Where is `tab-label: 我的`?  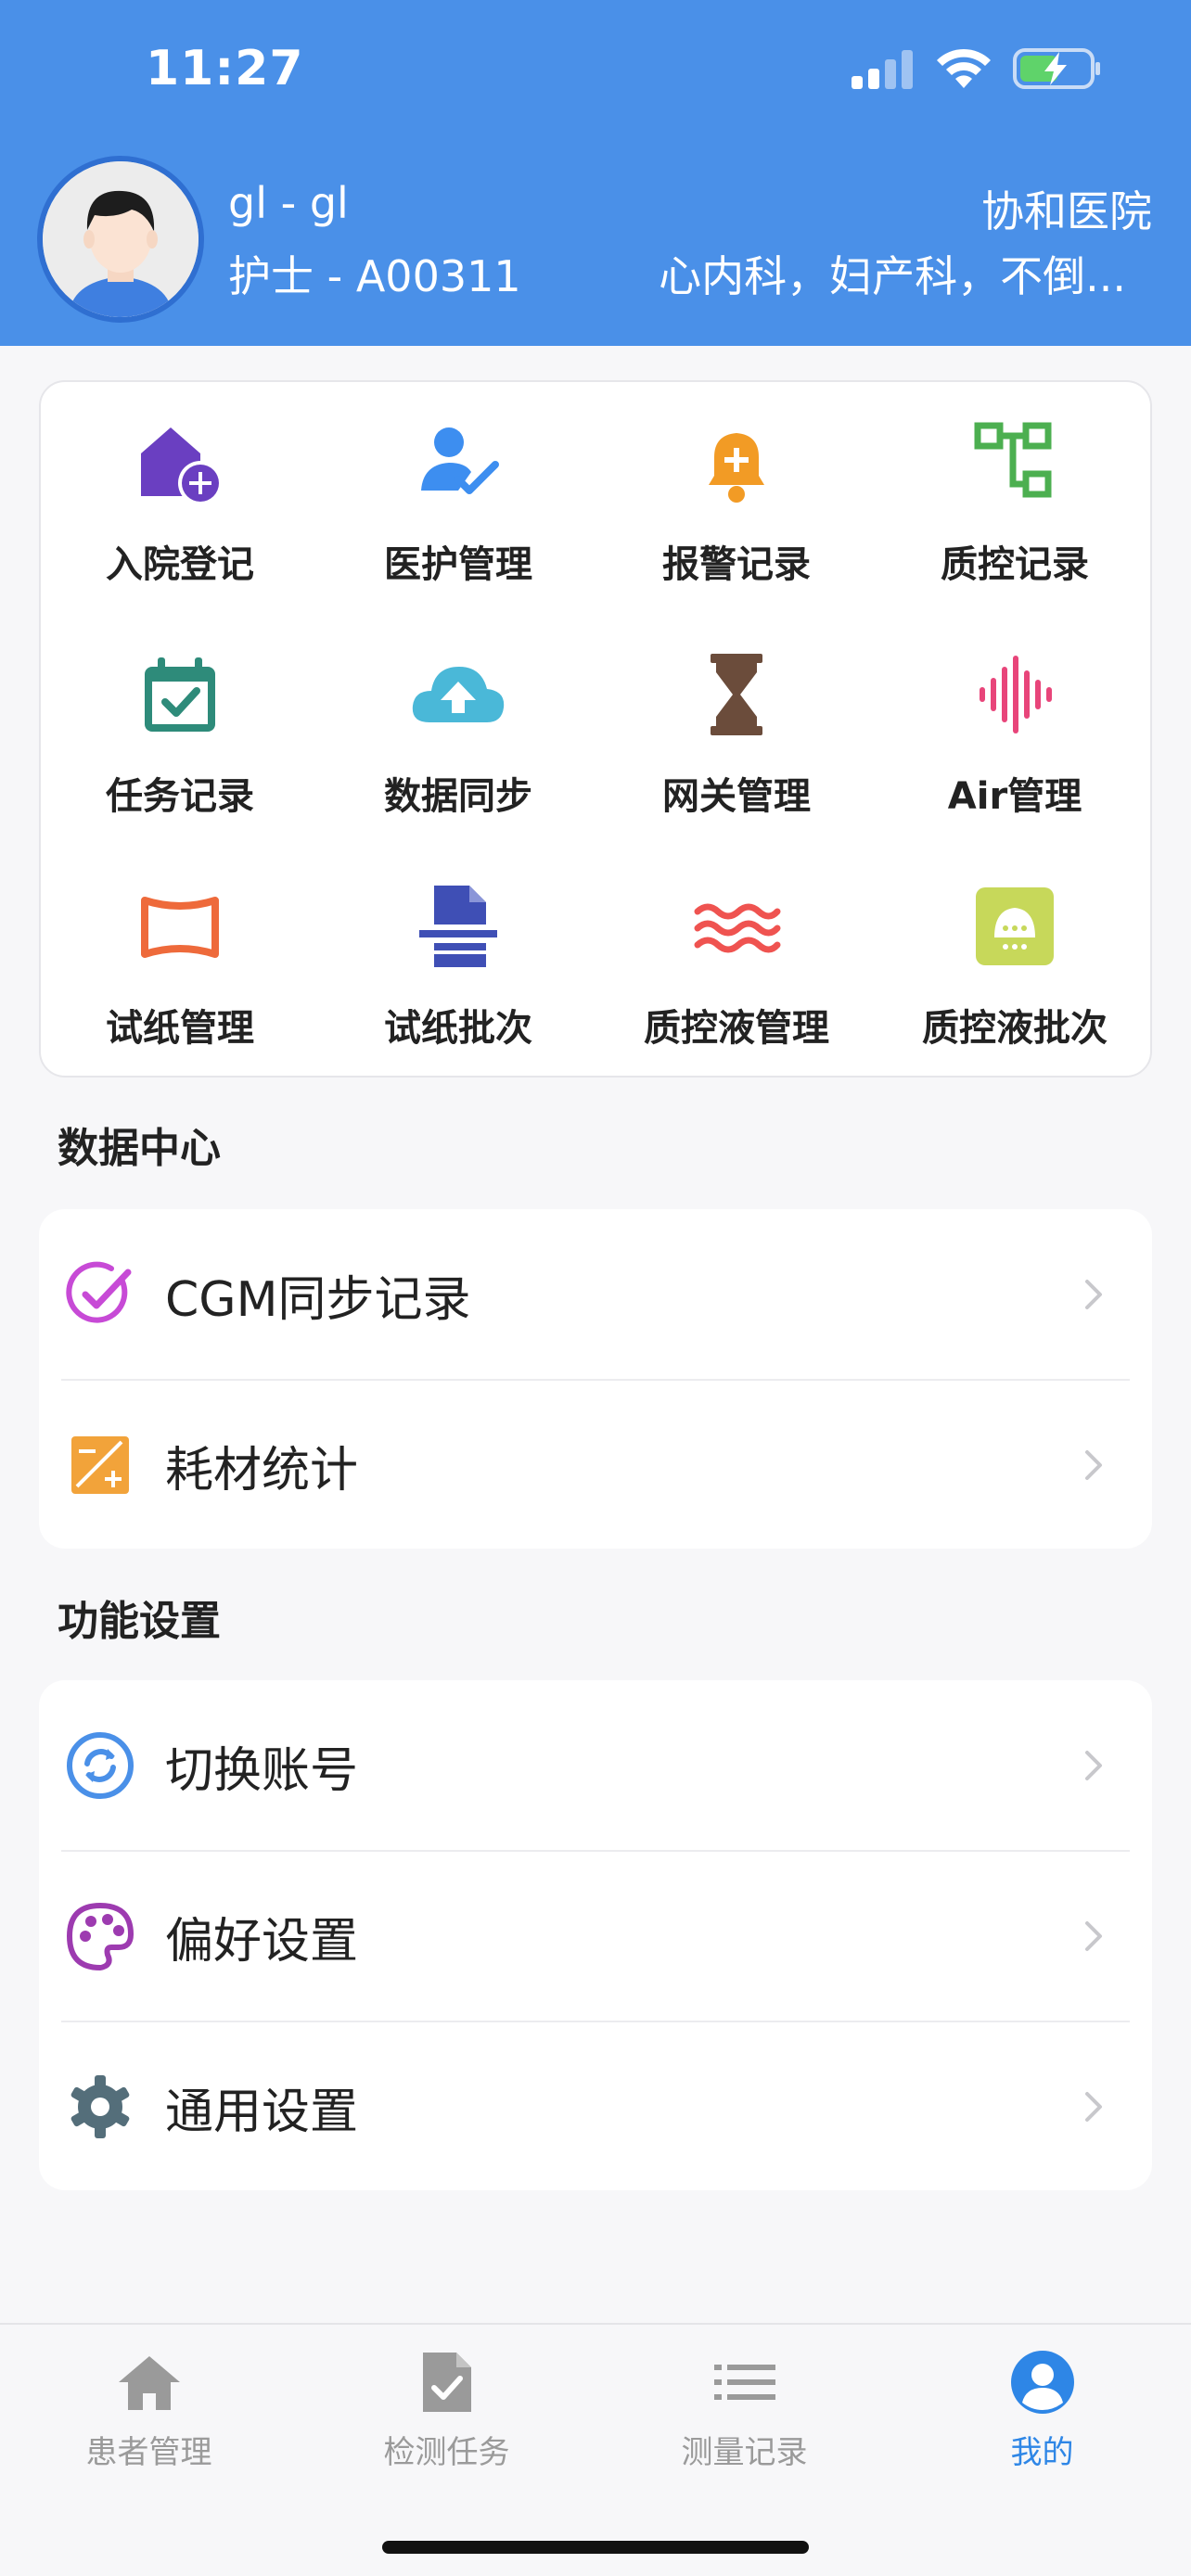
tab-label: 我的 is located at coordinates (1042, 2452).